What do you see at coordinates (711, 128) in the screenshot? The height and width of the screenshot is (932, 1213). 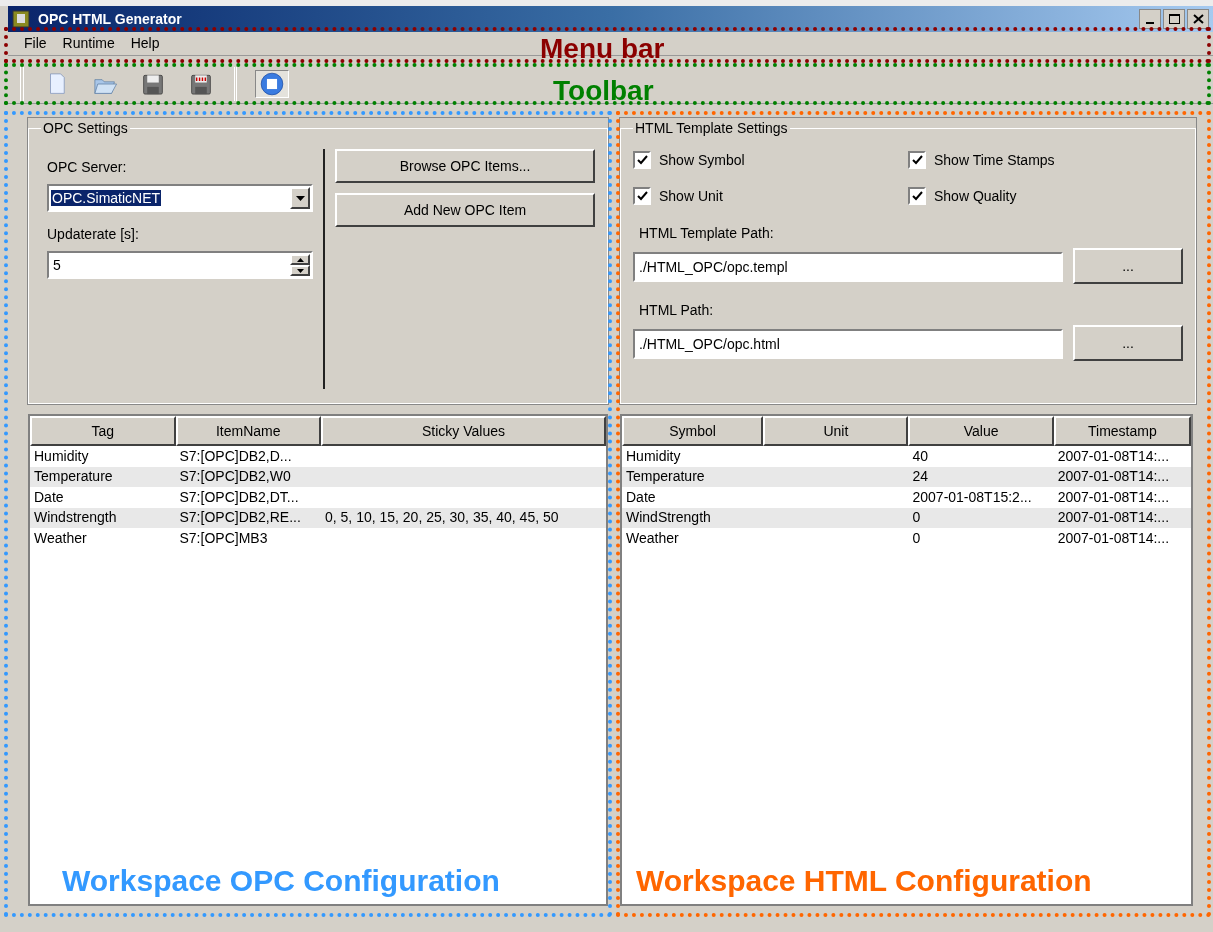 I see `group-title: HTML Template Settings` at bounding box center [711, 128].